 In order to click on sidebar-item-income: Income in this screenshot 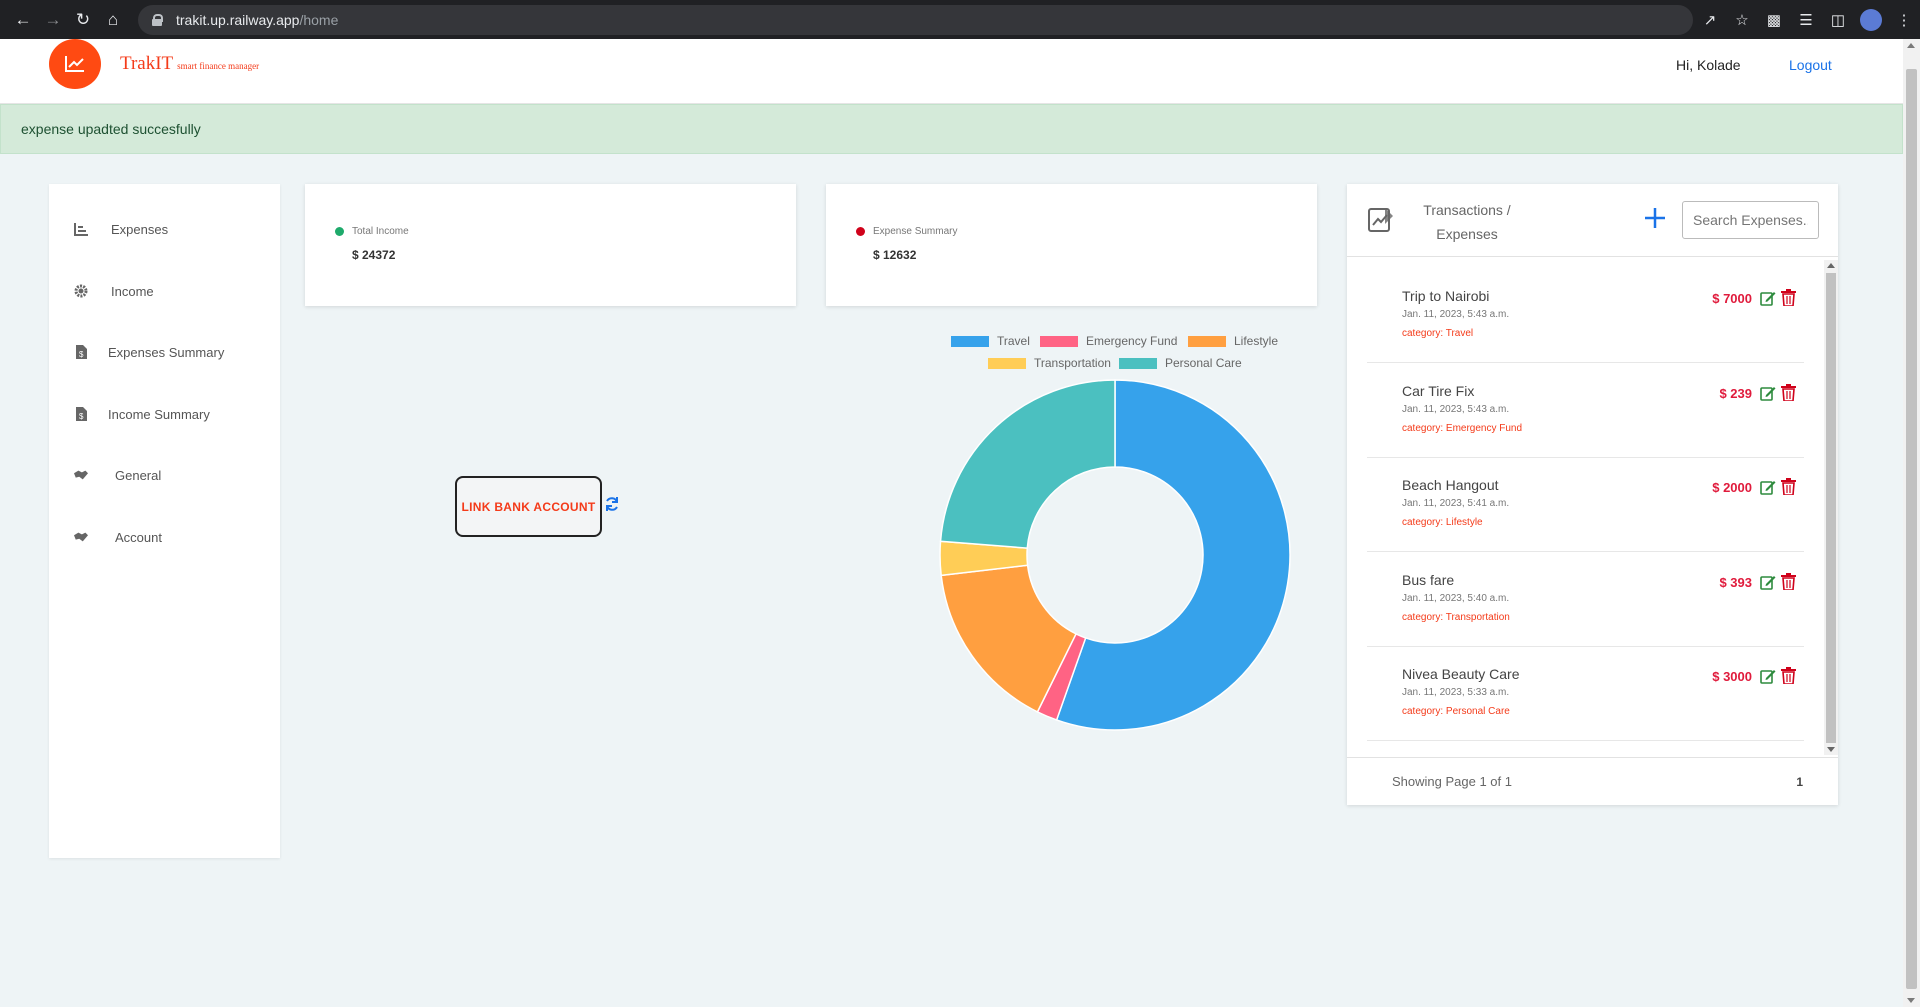, I will do `click(164, 291)`.